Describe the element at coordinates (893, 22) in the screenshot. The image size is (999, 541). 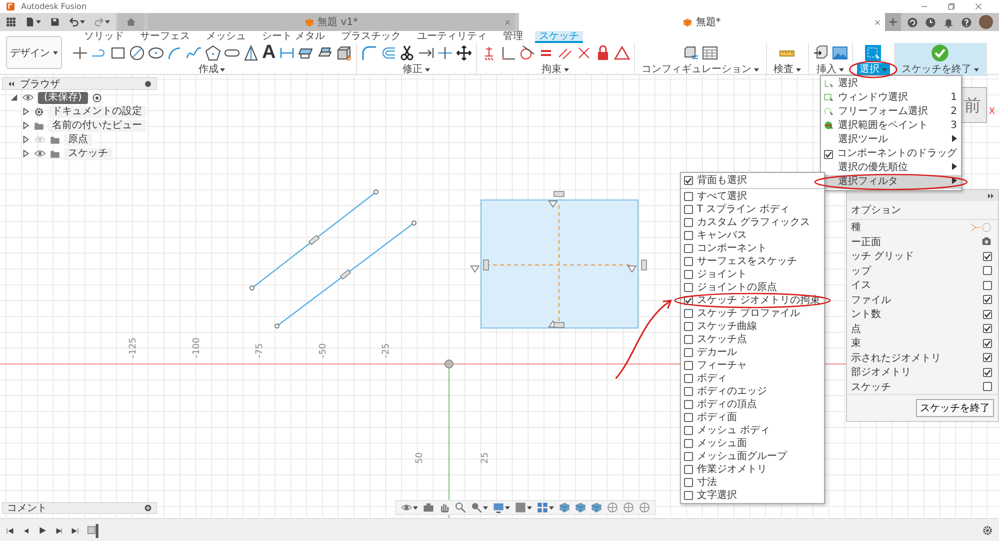
I see `plus-icon` at that location.